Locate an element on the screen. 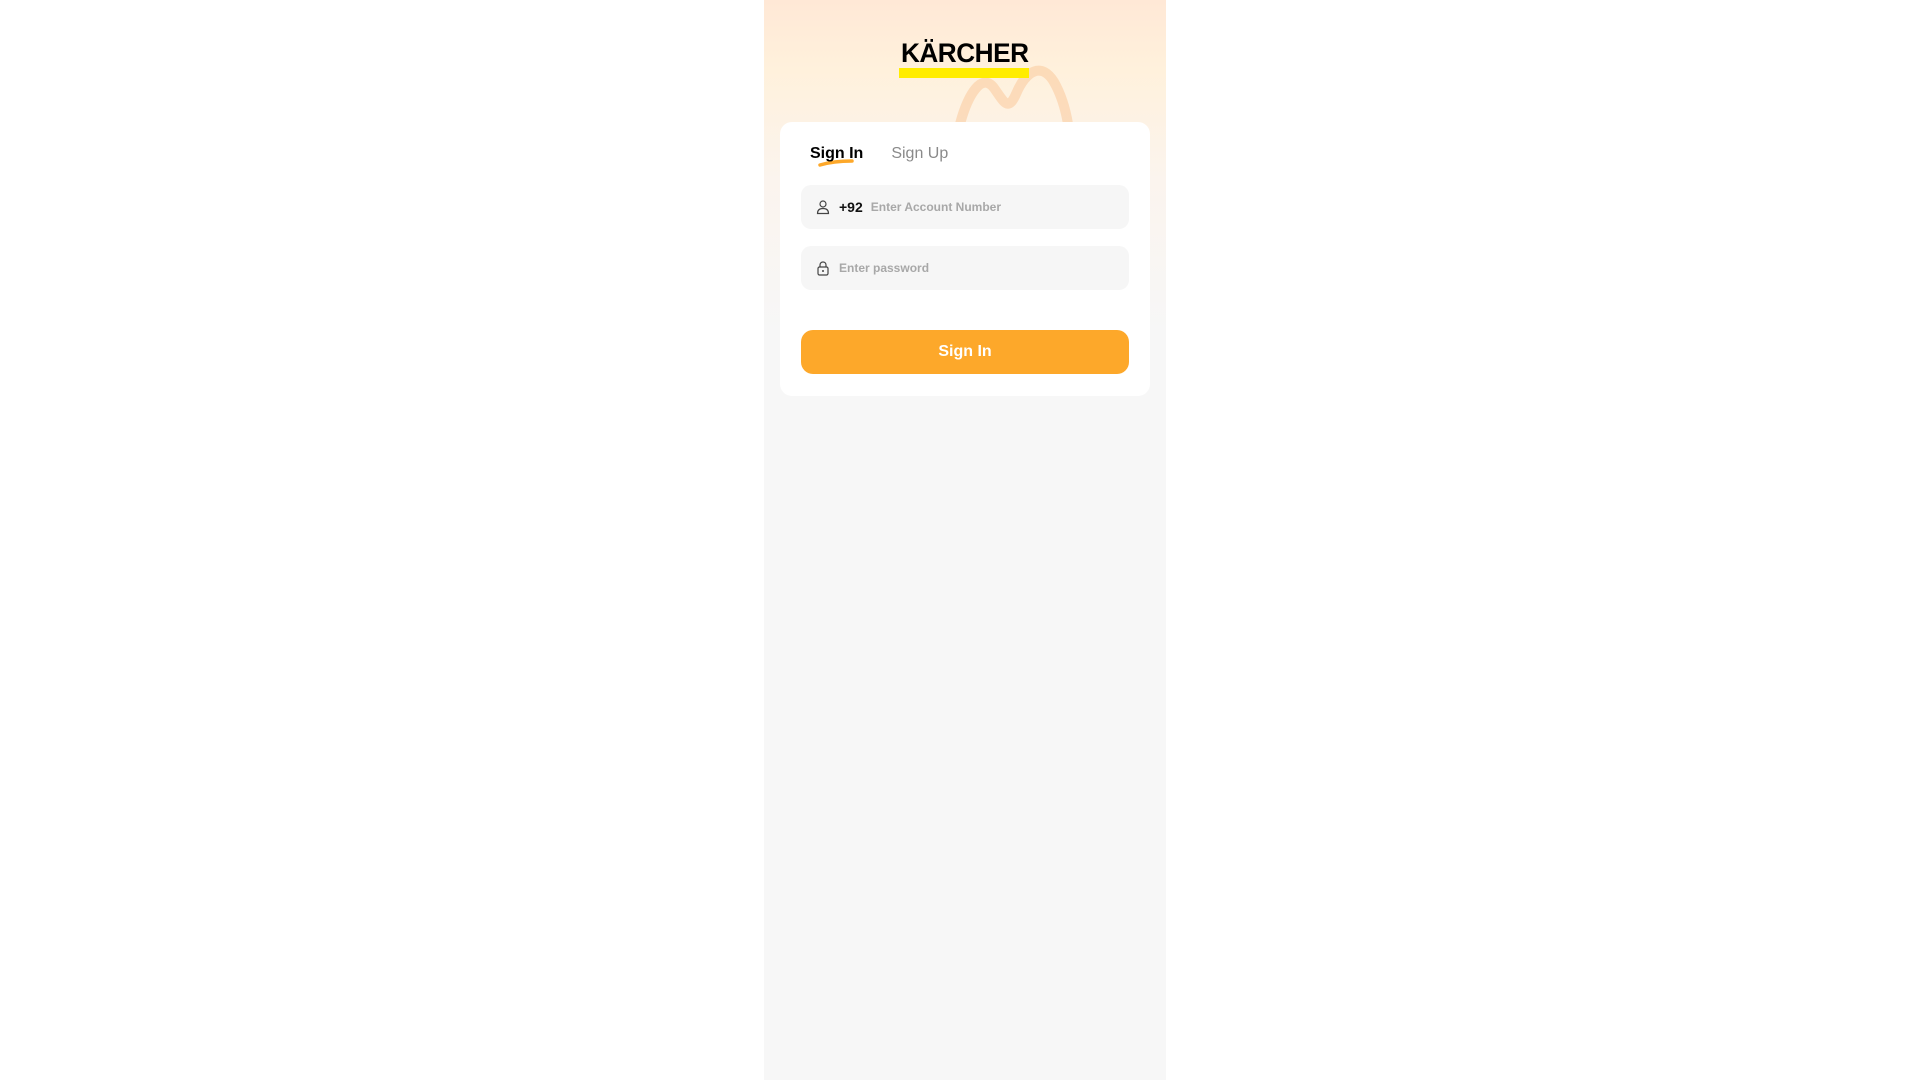  account-number-input is located at coordinates (990, 207).